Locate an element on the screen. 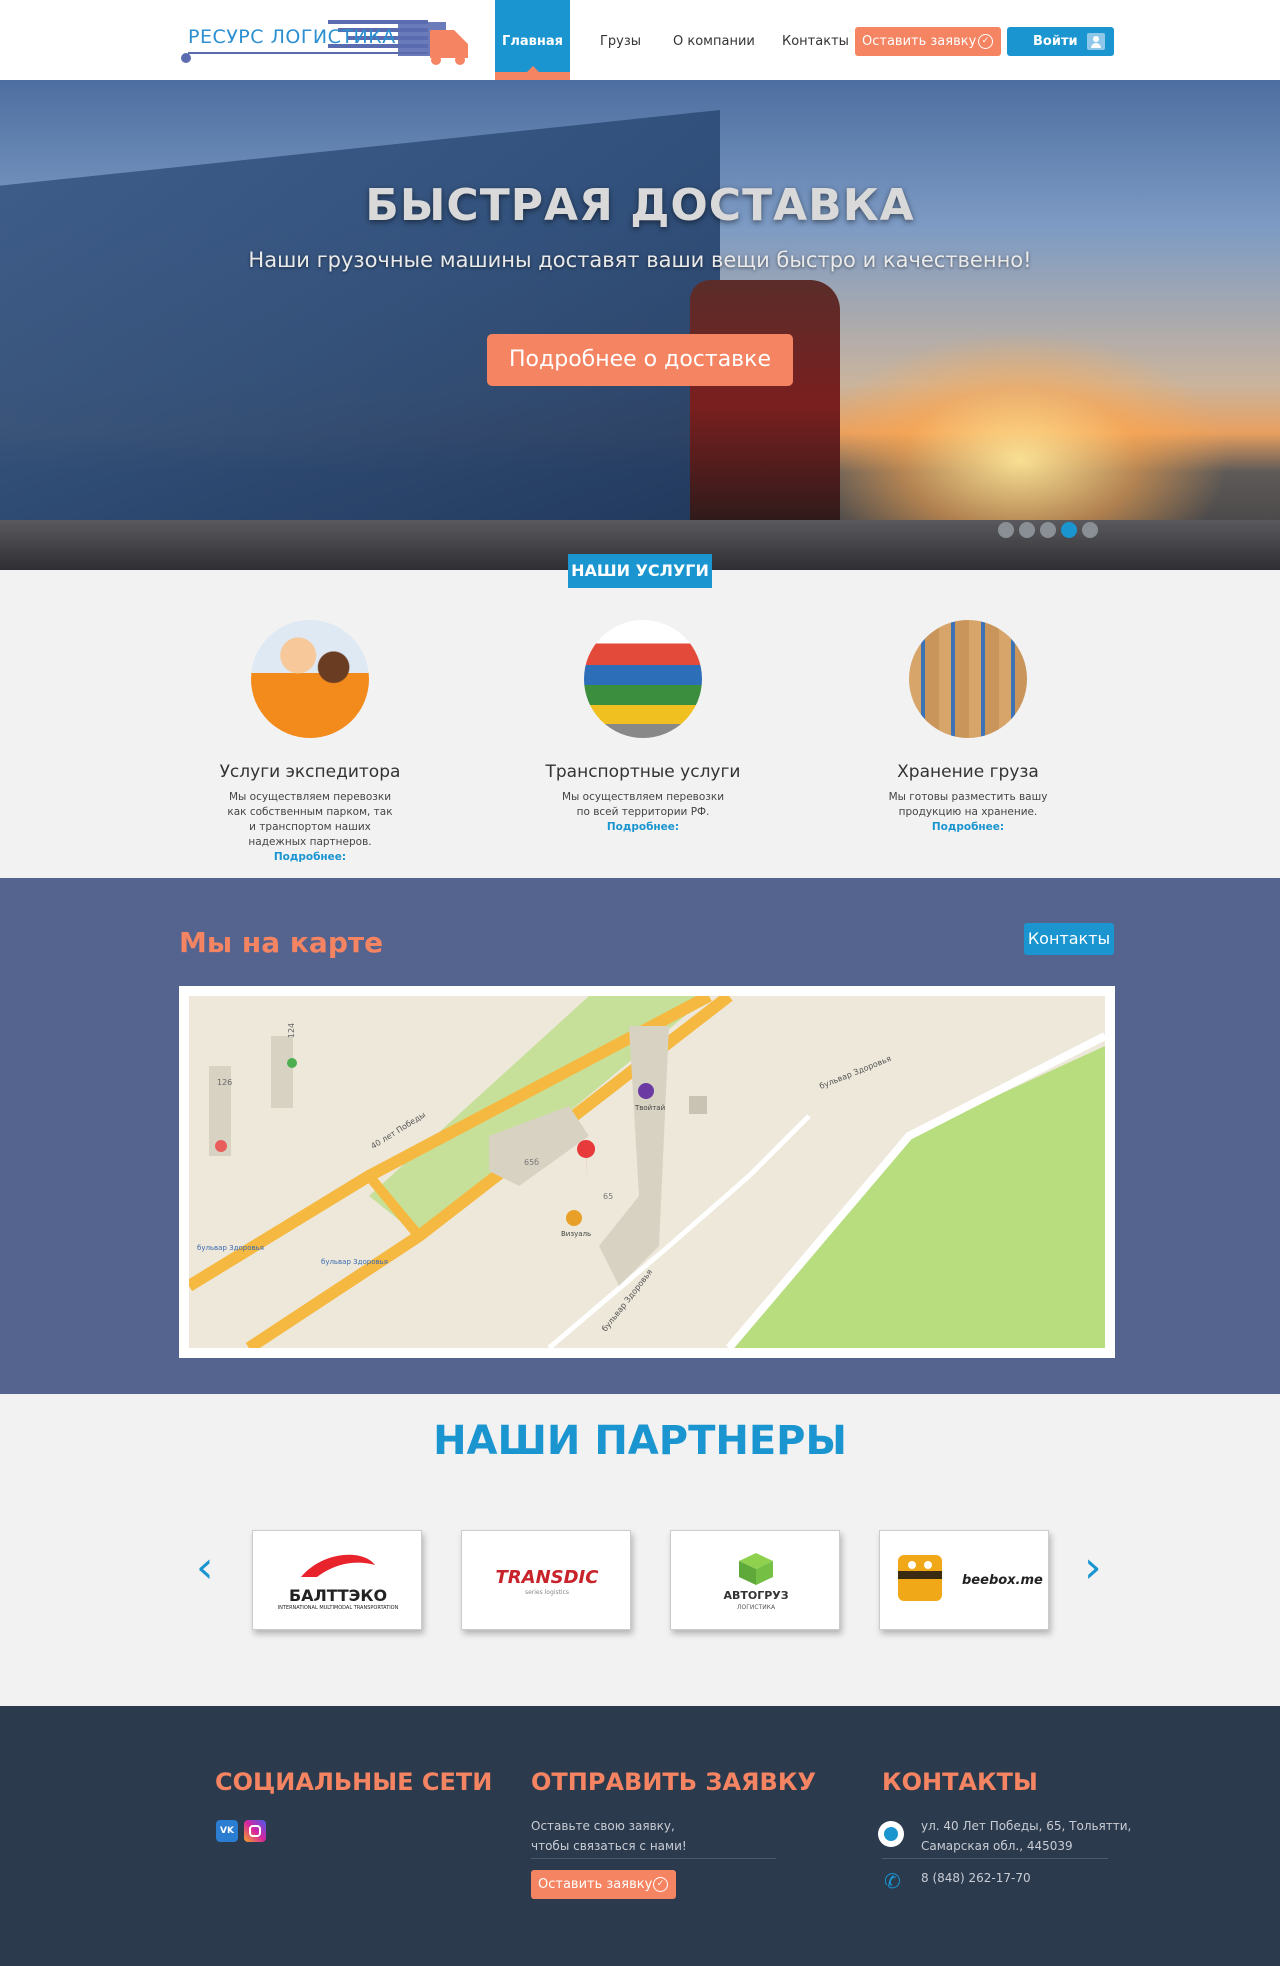  partner-name: beebox.me is located at coordinates (1002, 1580).